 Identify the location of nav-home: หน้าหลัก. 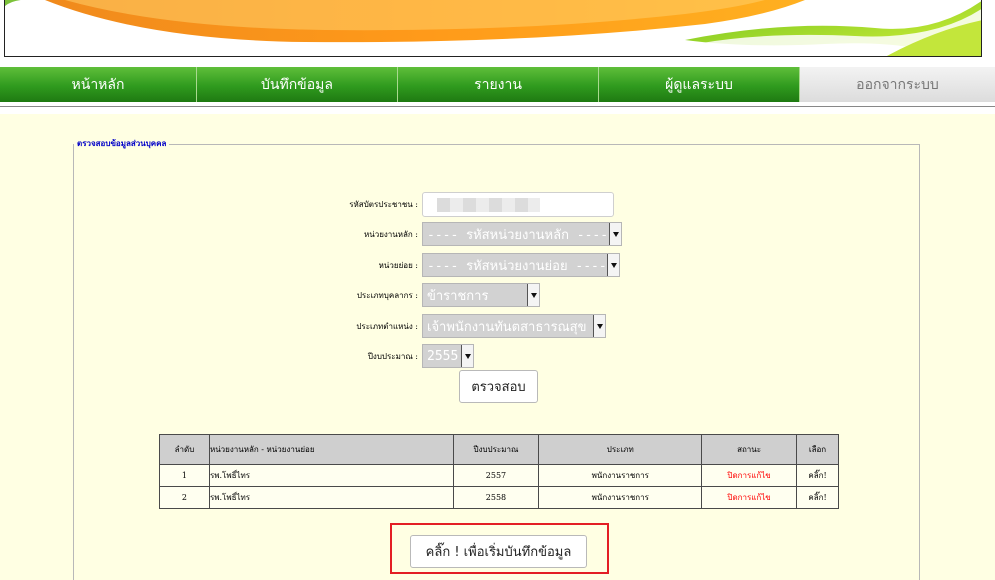
(98, 84).